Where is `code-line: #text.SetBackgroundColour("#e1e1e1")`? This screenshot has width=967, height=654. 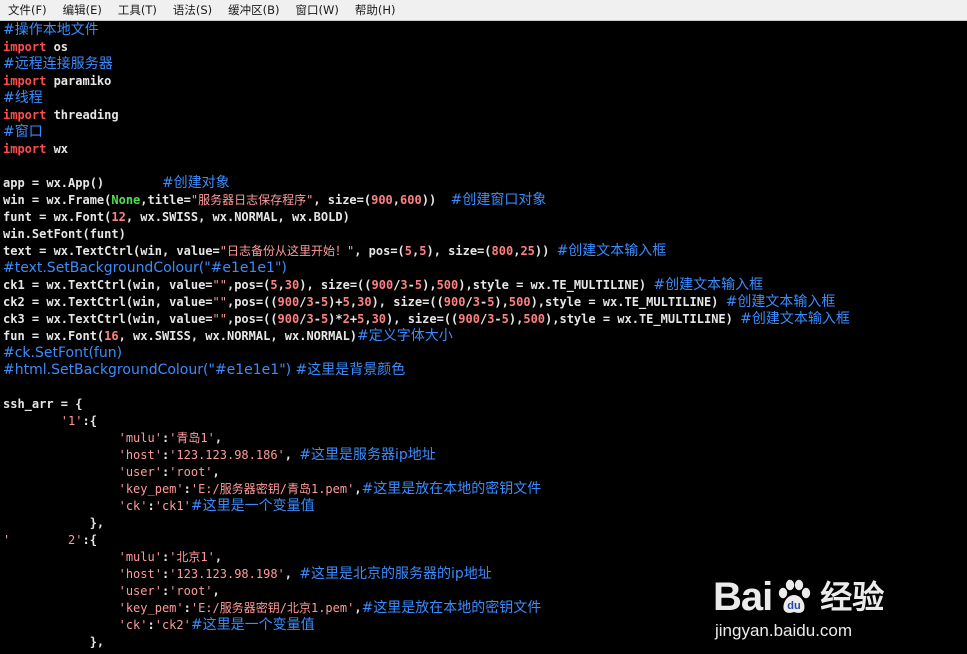 code-line: #text.SetBackgroundColour("#e1e1e1") is located at coordinates (483, 268).